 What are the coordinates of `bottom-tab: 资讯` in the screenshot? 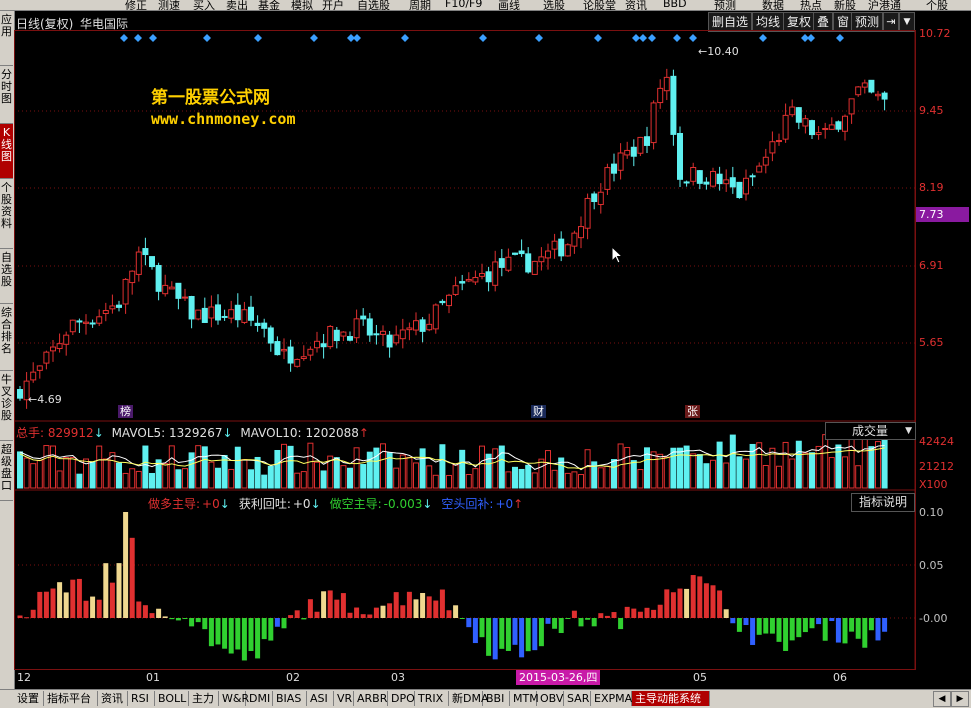 It's located at (113, 698).